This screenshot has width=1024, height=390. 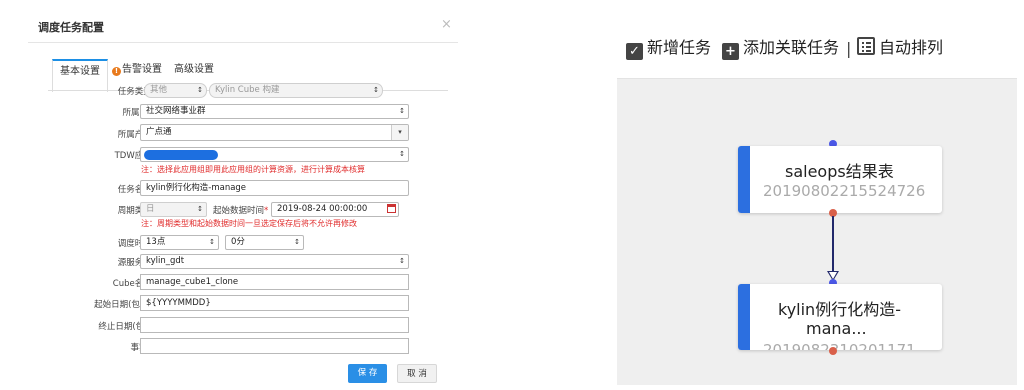 What do you see at coordinates (274, 188) in the screenshot?
I see `task-name-input: kylin例行化构造-manage` at bounding box center [274, 188].